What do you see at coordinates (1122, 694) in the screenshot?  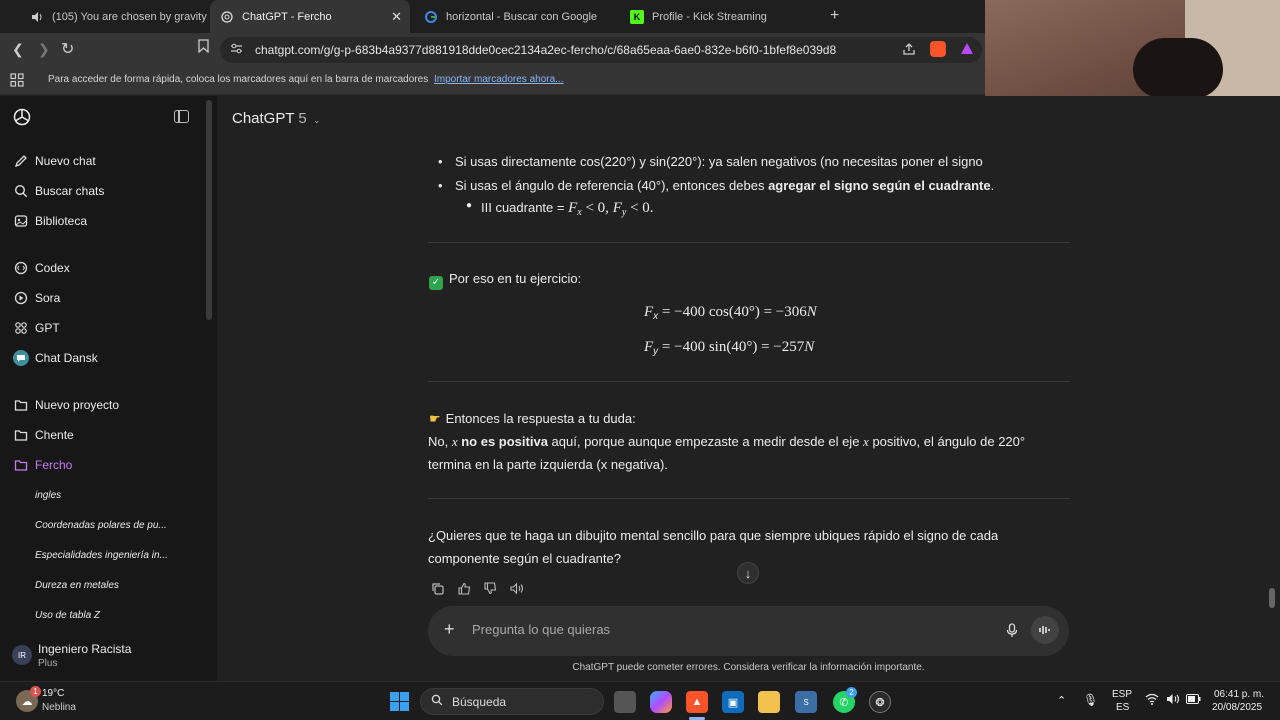 I see `keyboard-language: ESP` at bounding box center [1122, 694].